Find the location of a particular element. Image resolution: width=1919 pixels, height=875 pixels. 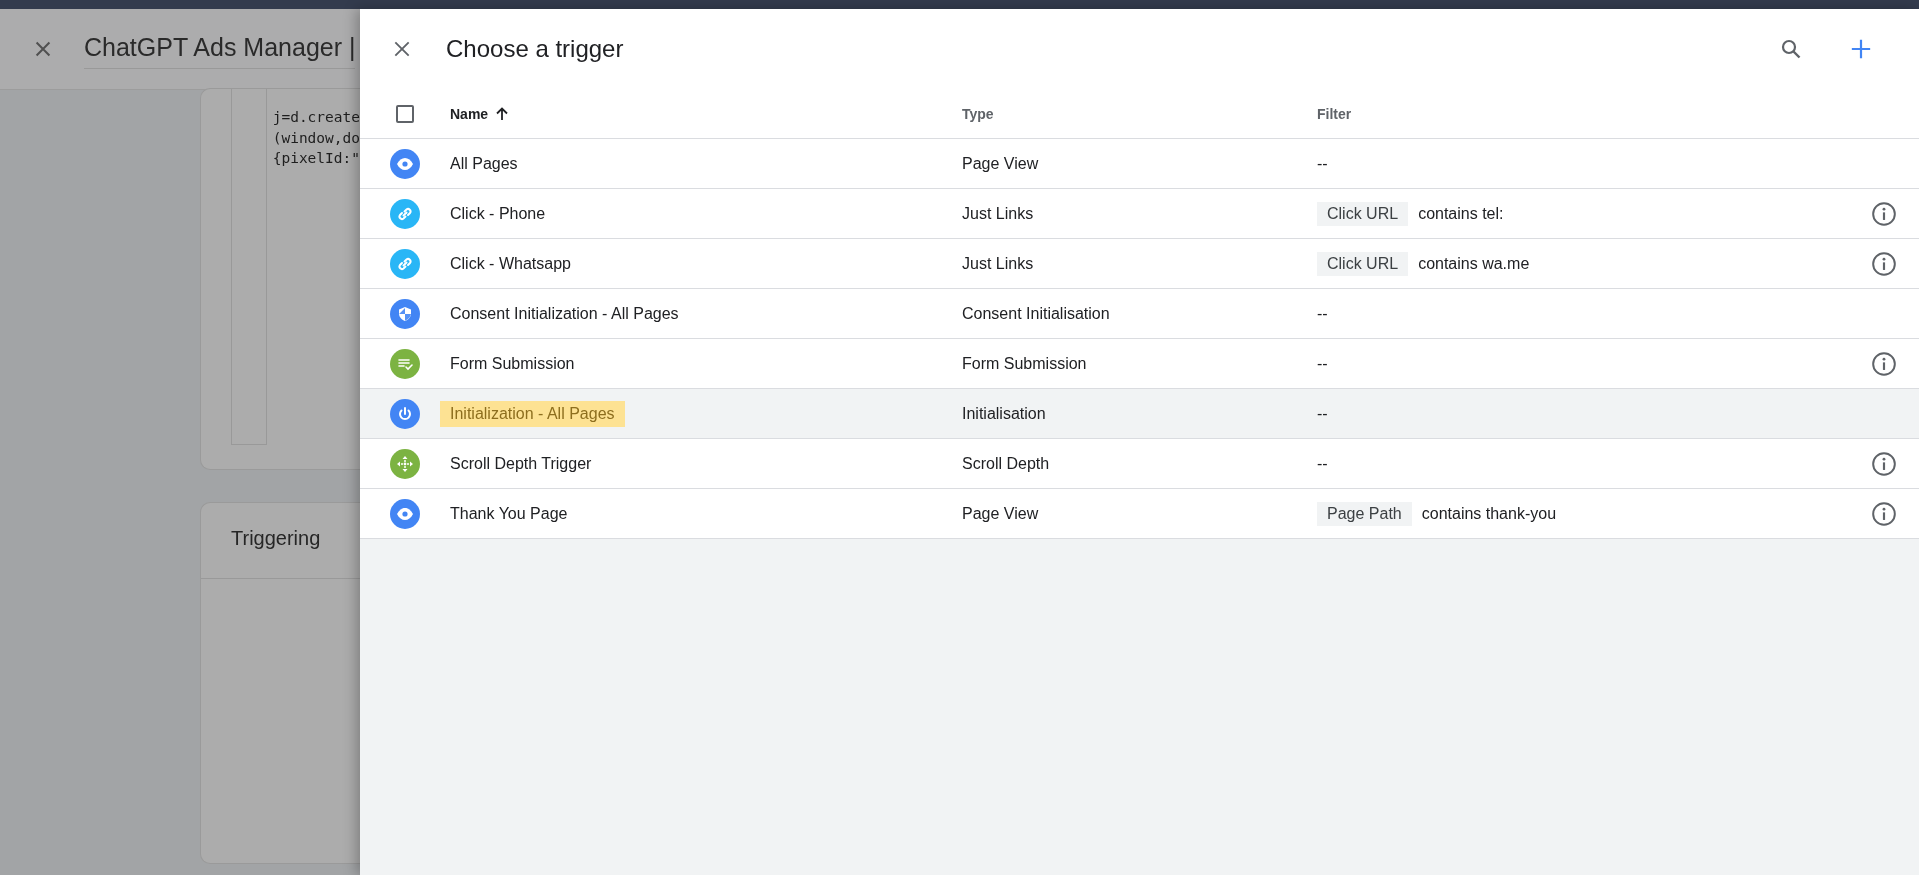

variable-chip: Page Path is located at coordinates (1364, 513).